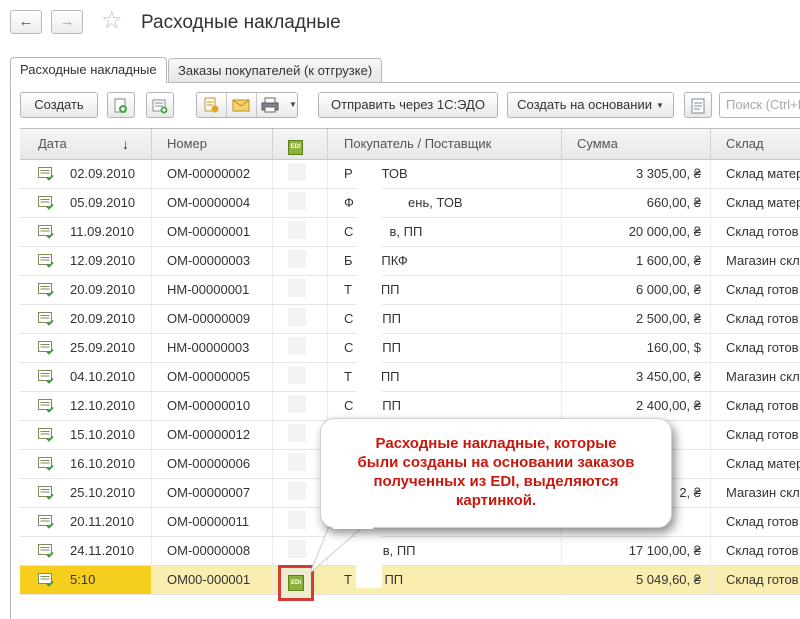 This screenshot has height=619, width=800. I want to click on cell-number: ОМ-00000008, so click(209, 550).